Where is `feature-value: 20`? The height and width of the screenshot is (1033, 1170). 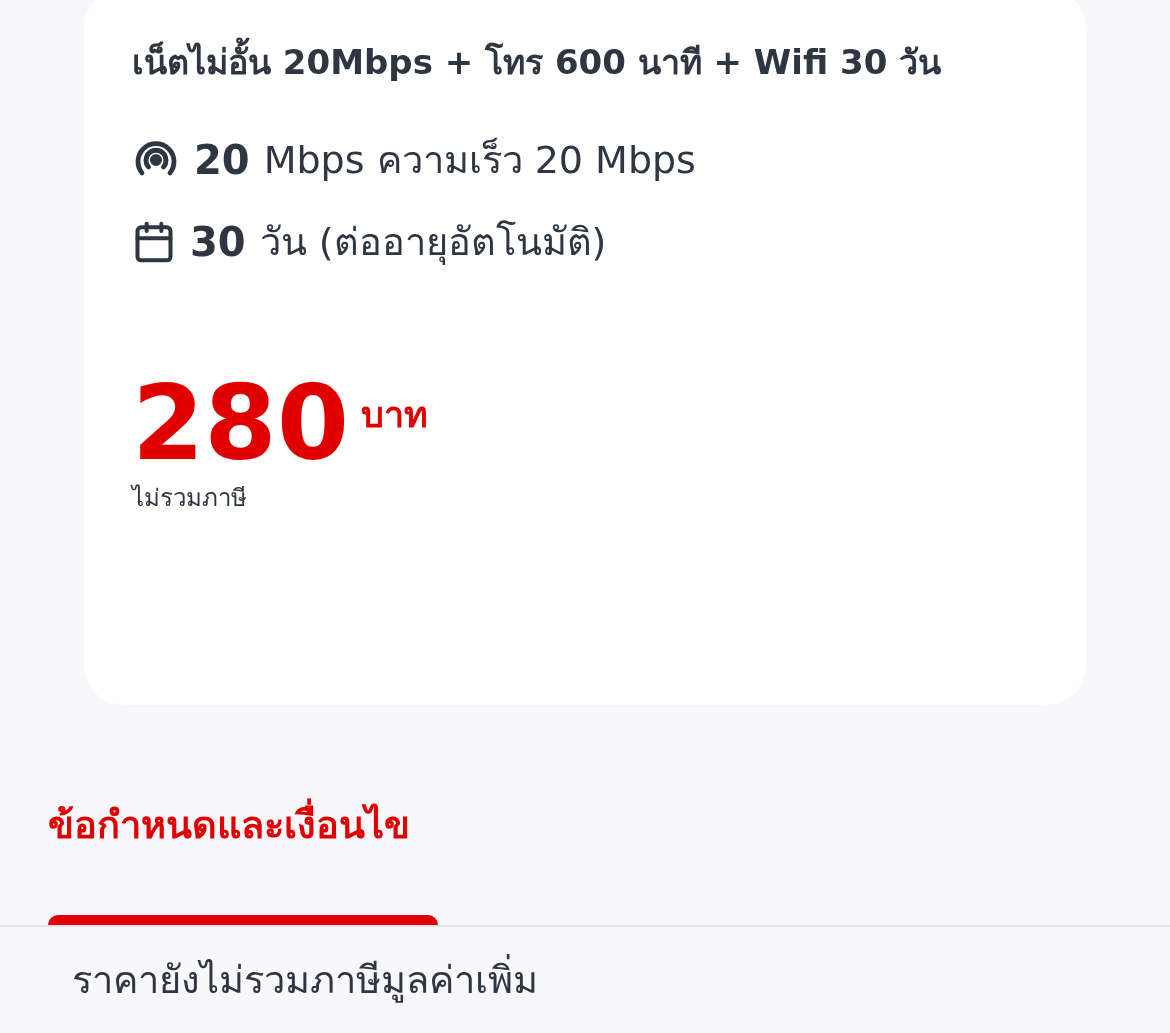
feature-value: 20 is located at coordinates (222, 160).